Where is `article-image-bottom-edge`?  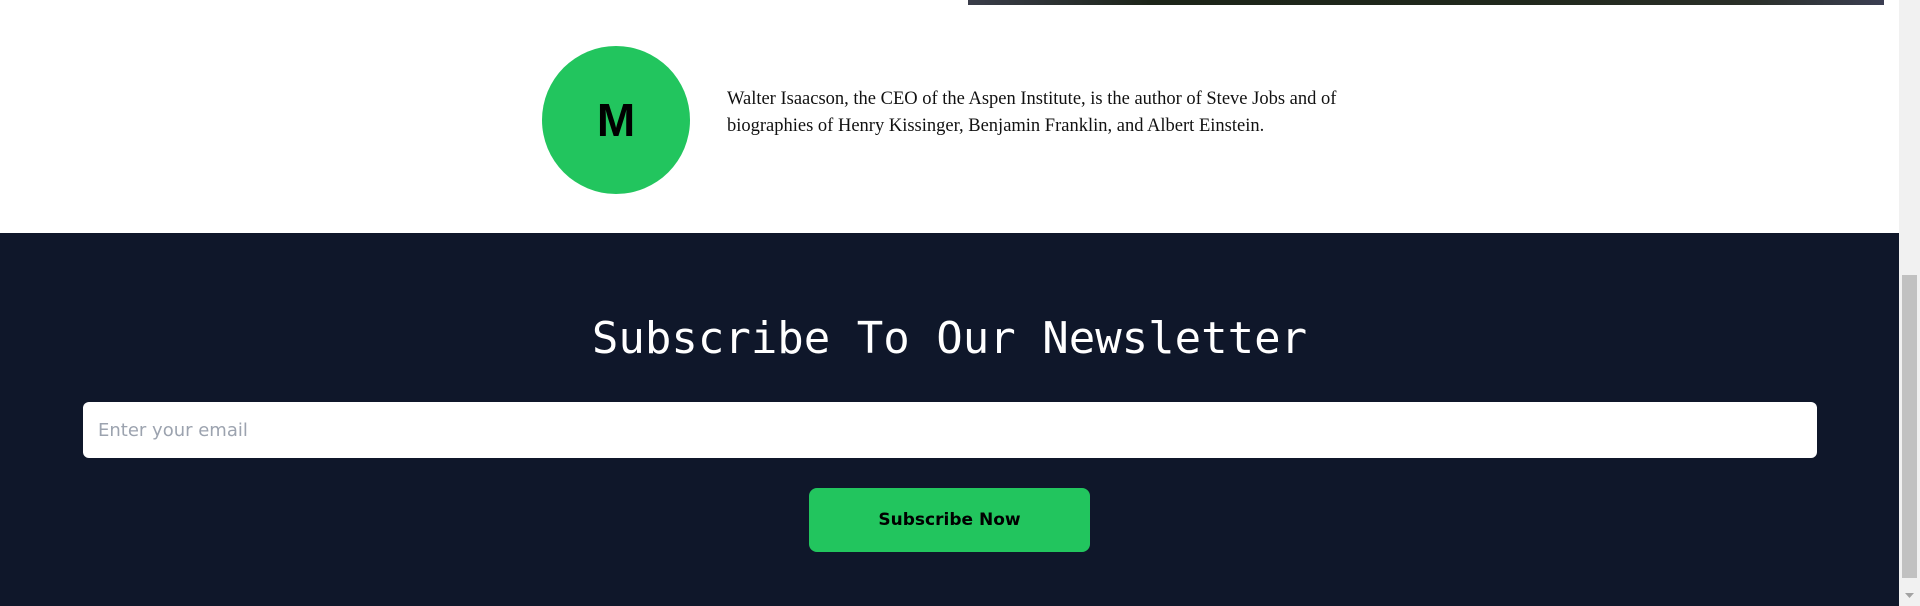
article-image-bottom-edge is located at coordinates (1426, 2).